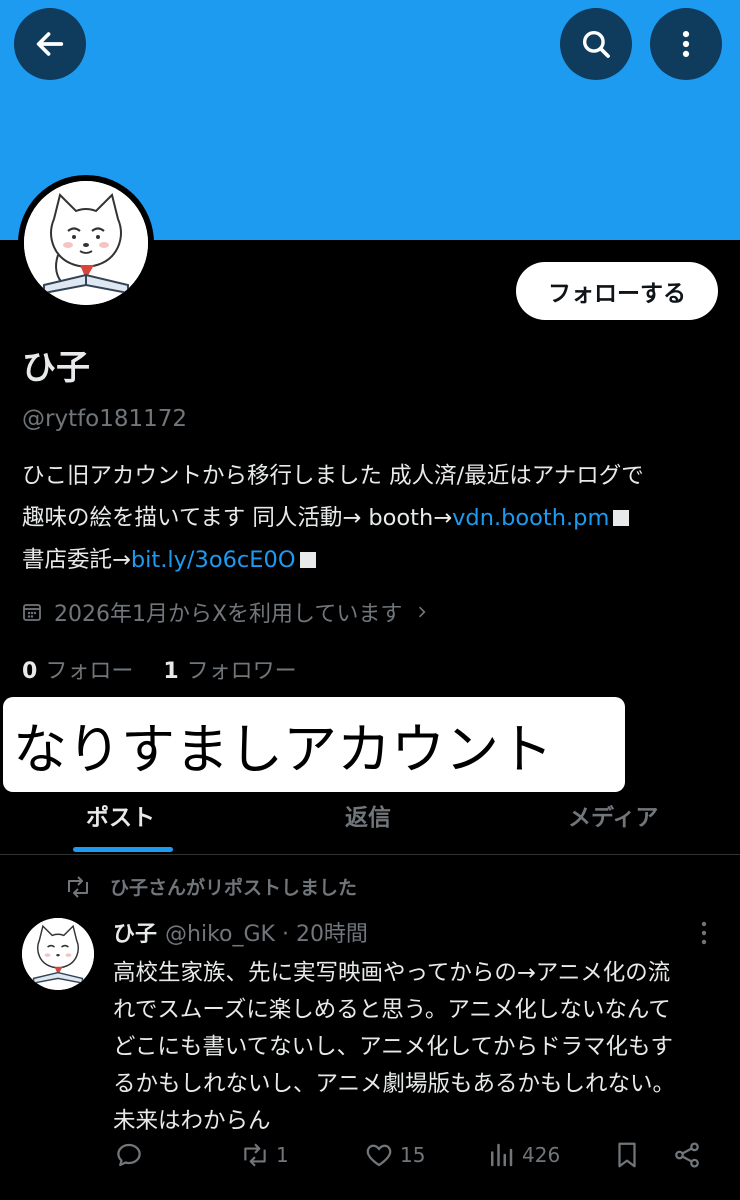 This screenshot has height=1200, width=740. What do you see at coordinates (120, 815) in the screenshot?
I see `tab-posts: ポスト` at bounding box center [120, 815].